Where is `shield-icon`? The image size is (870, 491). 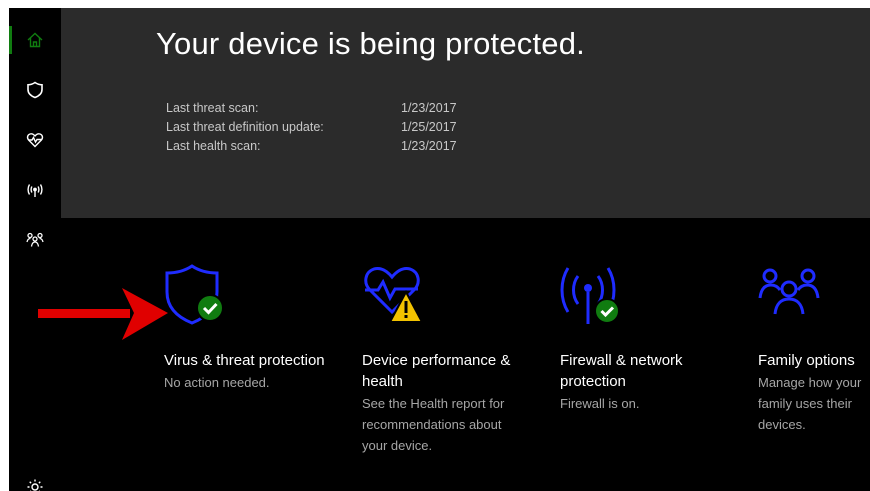
shield-icon is located at coordinates (35, 90).